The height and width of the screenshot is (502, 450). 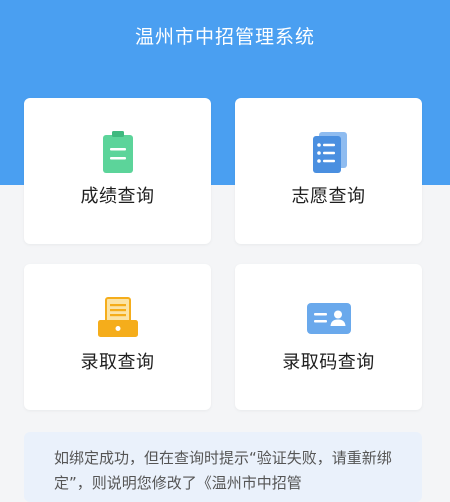 I want to click on application-query-label: 志愿查询, so click(x=328, y=196).